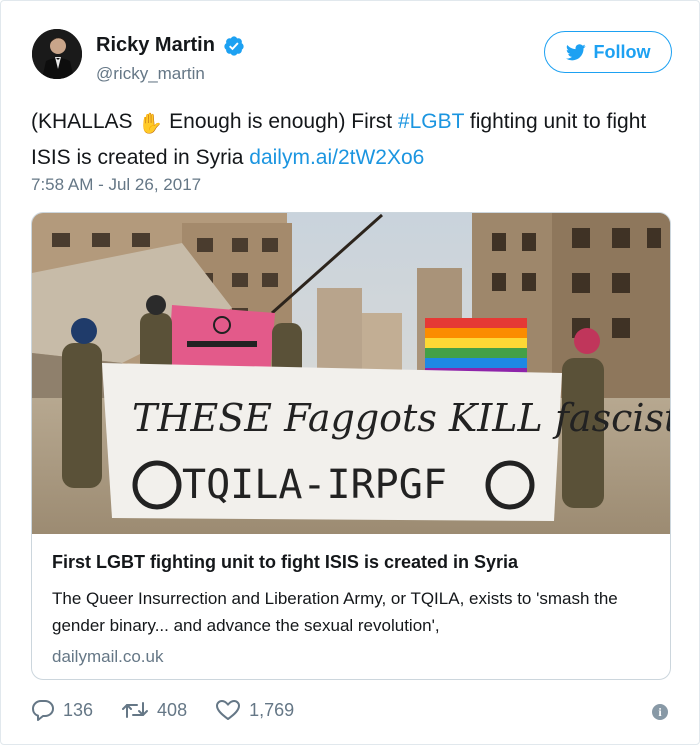  I want to click on action-bar: 136 408 1,769, so click(176, 710).